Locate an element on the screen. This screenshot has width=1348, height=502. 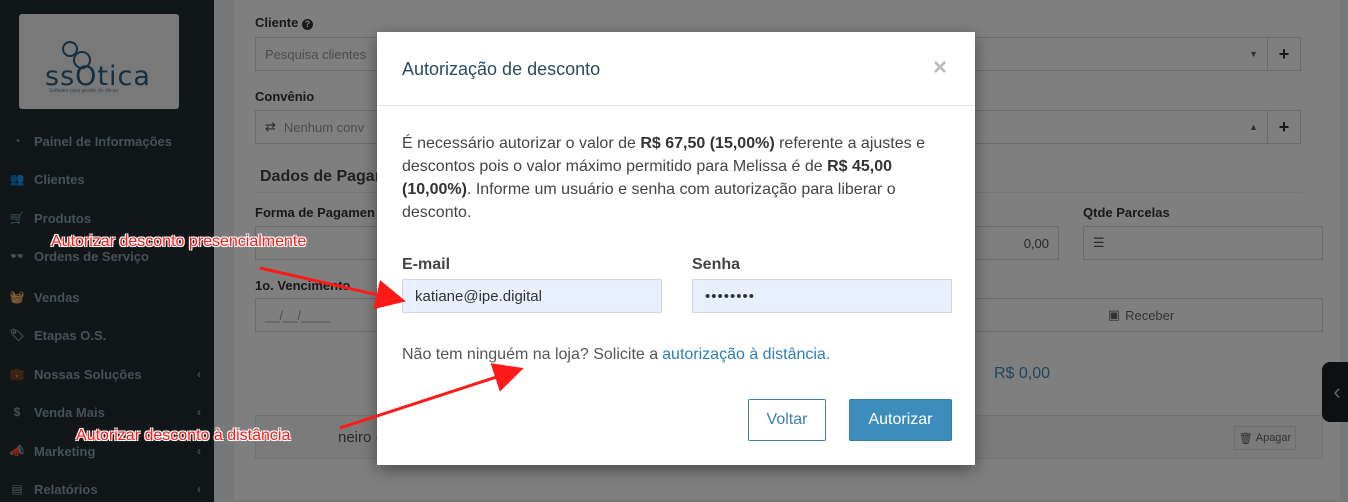
arrow-distancia is located at coordinates (431, 396).